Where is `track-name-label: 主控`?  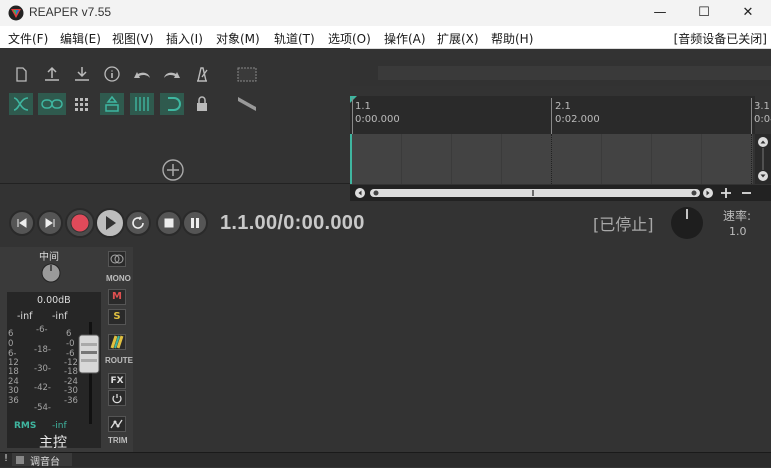 track-name-label: 主控 is located at coordinates (53, 442).